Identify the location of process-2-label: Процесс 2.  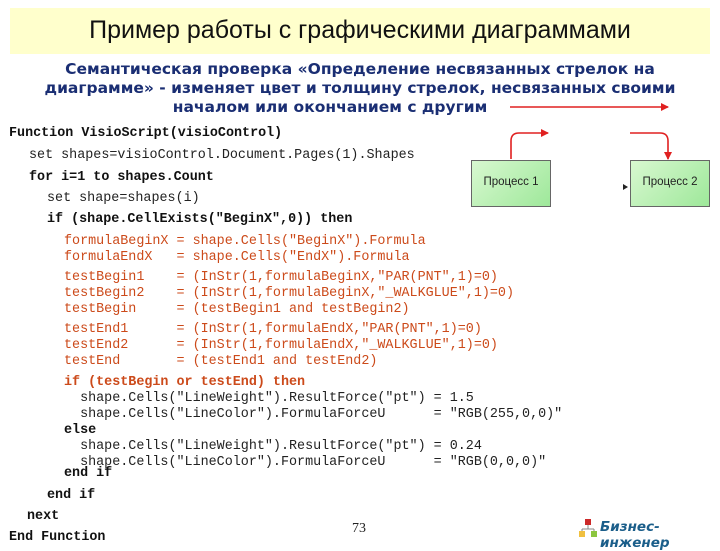
(670, 182).